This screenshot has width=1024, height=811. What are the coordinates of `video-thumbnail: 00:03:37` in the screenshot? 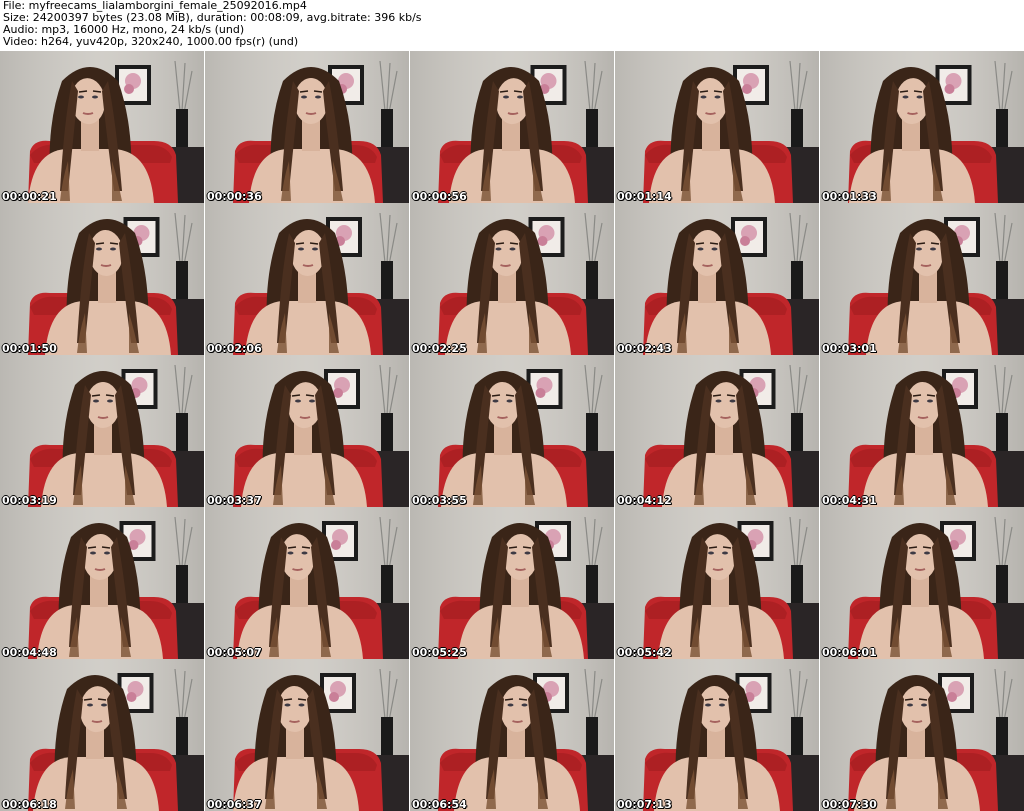 It's located at (307, 431).